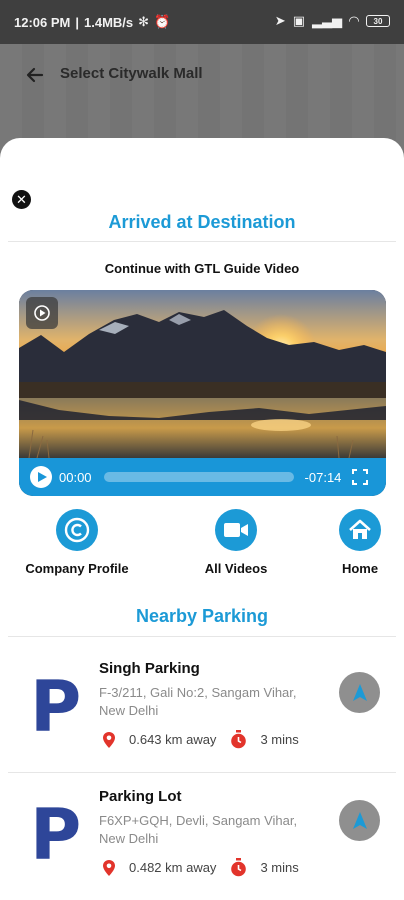 Image resolution: width=404 pixels, height=900 pixels. Describe the element at coordinates (354, 20) in the screenshot. I see `wifi-icon: ◠` at that location.